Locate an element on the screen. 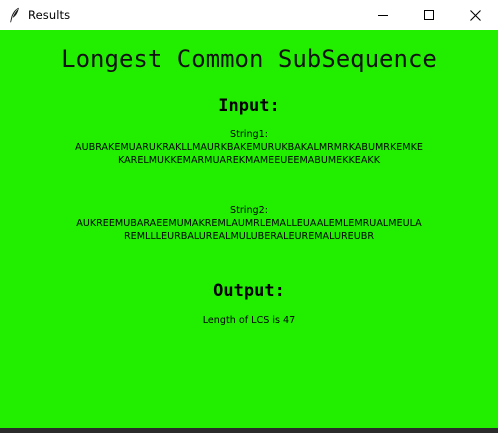  maximize-icon is located at coordinates (429, 15).